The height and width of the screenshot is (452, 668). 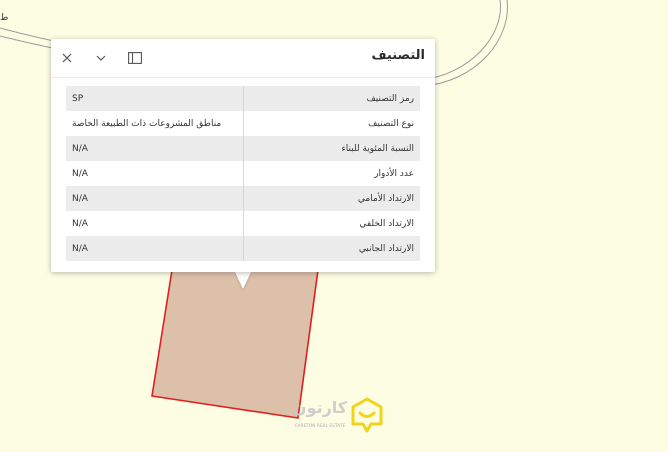 What do you see at coordinates (331, 223) in the screenshot?
I see `attr-label: الارتداد الخلفي` at bounding box center [331, 223].